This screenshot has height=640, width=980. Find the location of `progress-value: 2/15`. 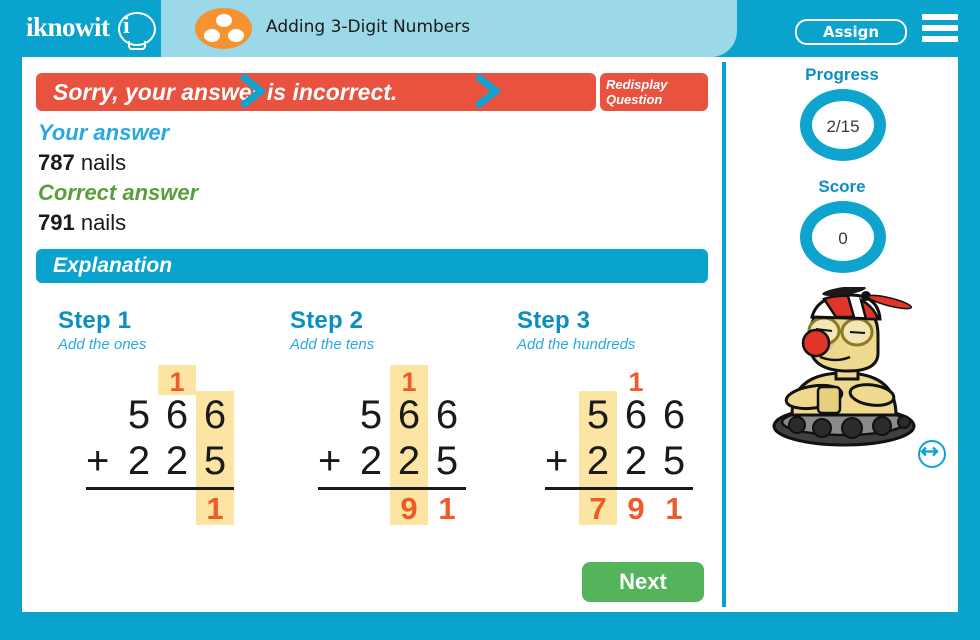

progress-value: 2/15 is located at coordinates (843, 126).